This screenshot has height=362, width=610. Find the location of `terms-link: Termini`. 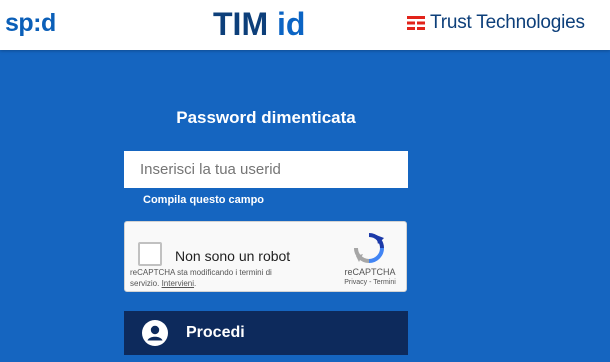

terms-link: Termini is located at coordinates (384, 282).